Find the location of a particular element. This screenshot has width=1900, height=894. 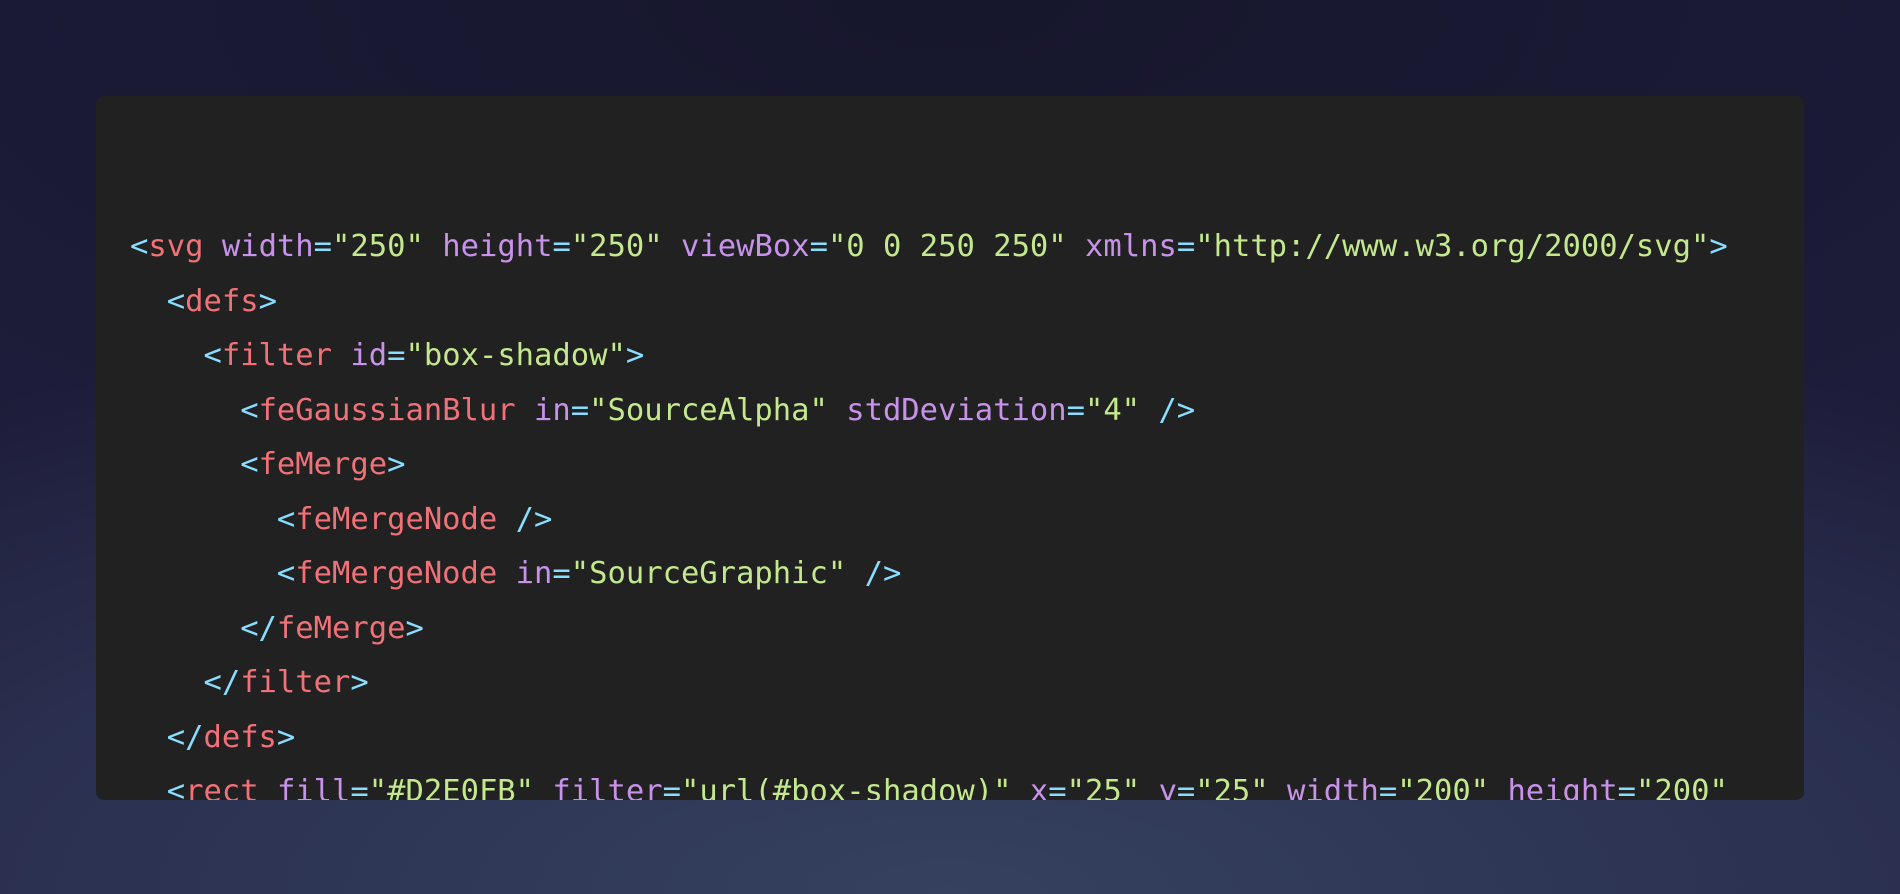

code-line: <defs> is located at coordinates (929, 302).